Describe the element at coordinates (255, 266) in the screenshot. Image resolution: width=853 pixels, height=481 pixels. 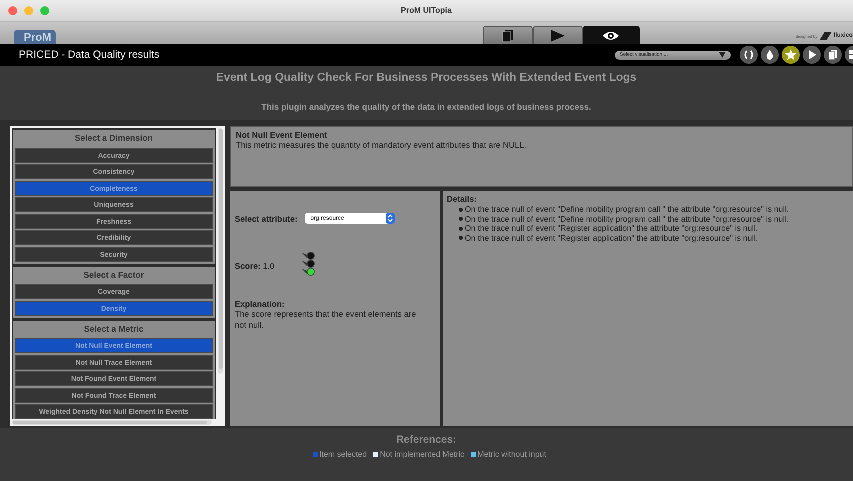
I see `score-text: Score: 1.0` at that location.